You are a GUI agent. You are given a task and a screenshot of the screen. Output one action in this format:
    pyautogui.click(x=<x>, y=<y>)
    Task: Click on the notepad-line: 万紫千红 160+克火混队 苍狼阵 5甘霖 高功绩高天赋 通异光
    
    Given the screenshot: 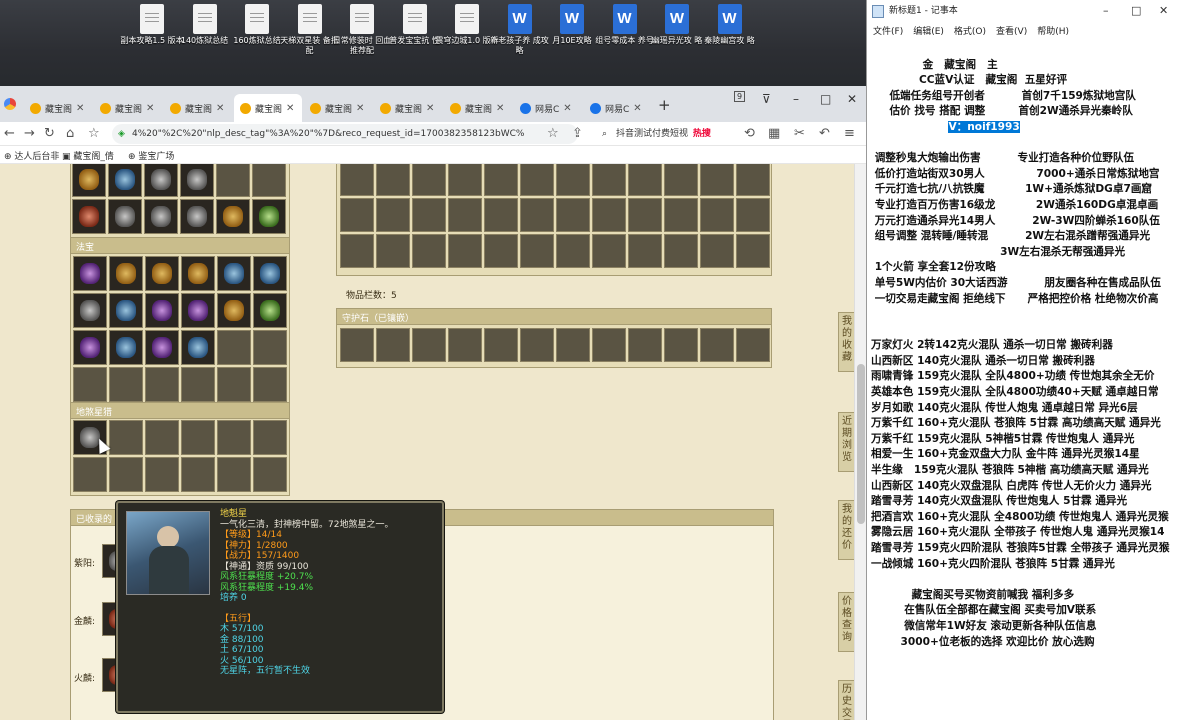 What is the action you would take?
    pyautogui.click(x=1016, y=423)
    